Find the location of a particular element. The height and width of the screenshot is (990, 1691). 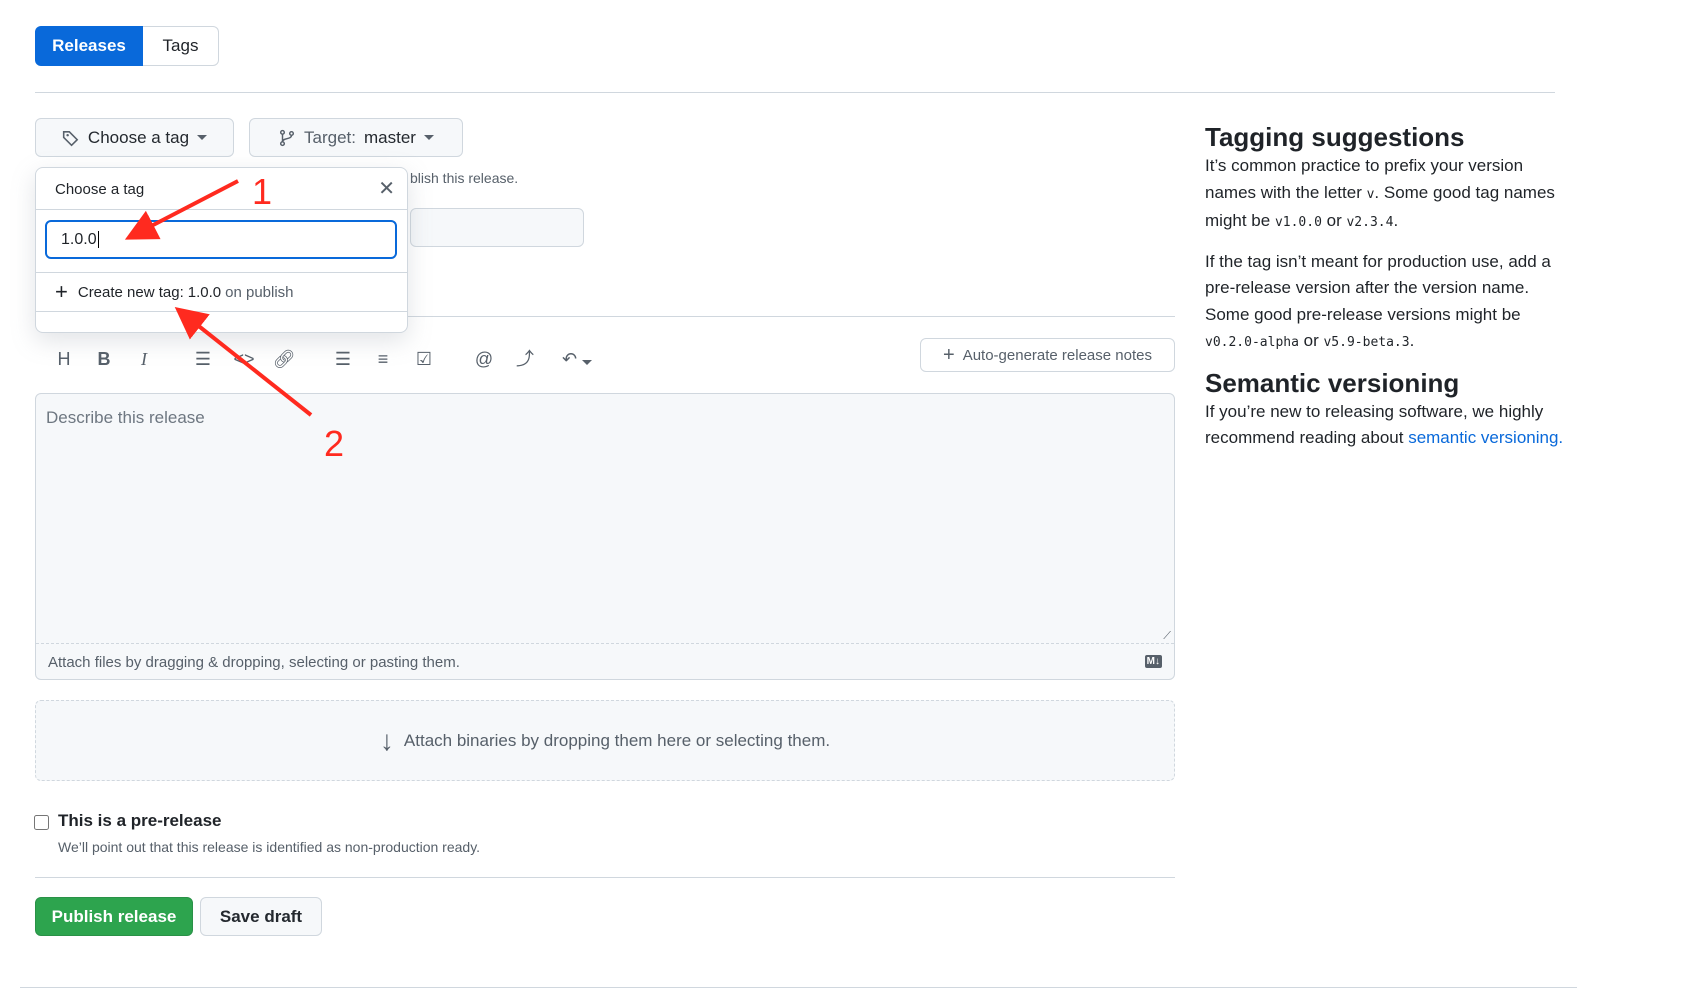

annotation-overlay: 1 2 is located at coordinates (234, 317).